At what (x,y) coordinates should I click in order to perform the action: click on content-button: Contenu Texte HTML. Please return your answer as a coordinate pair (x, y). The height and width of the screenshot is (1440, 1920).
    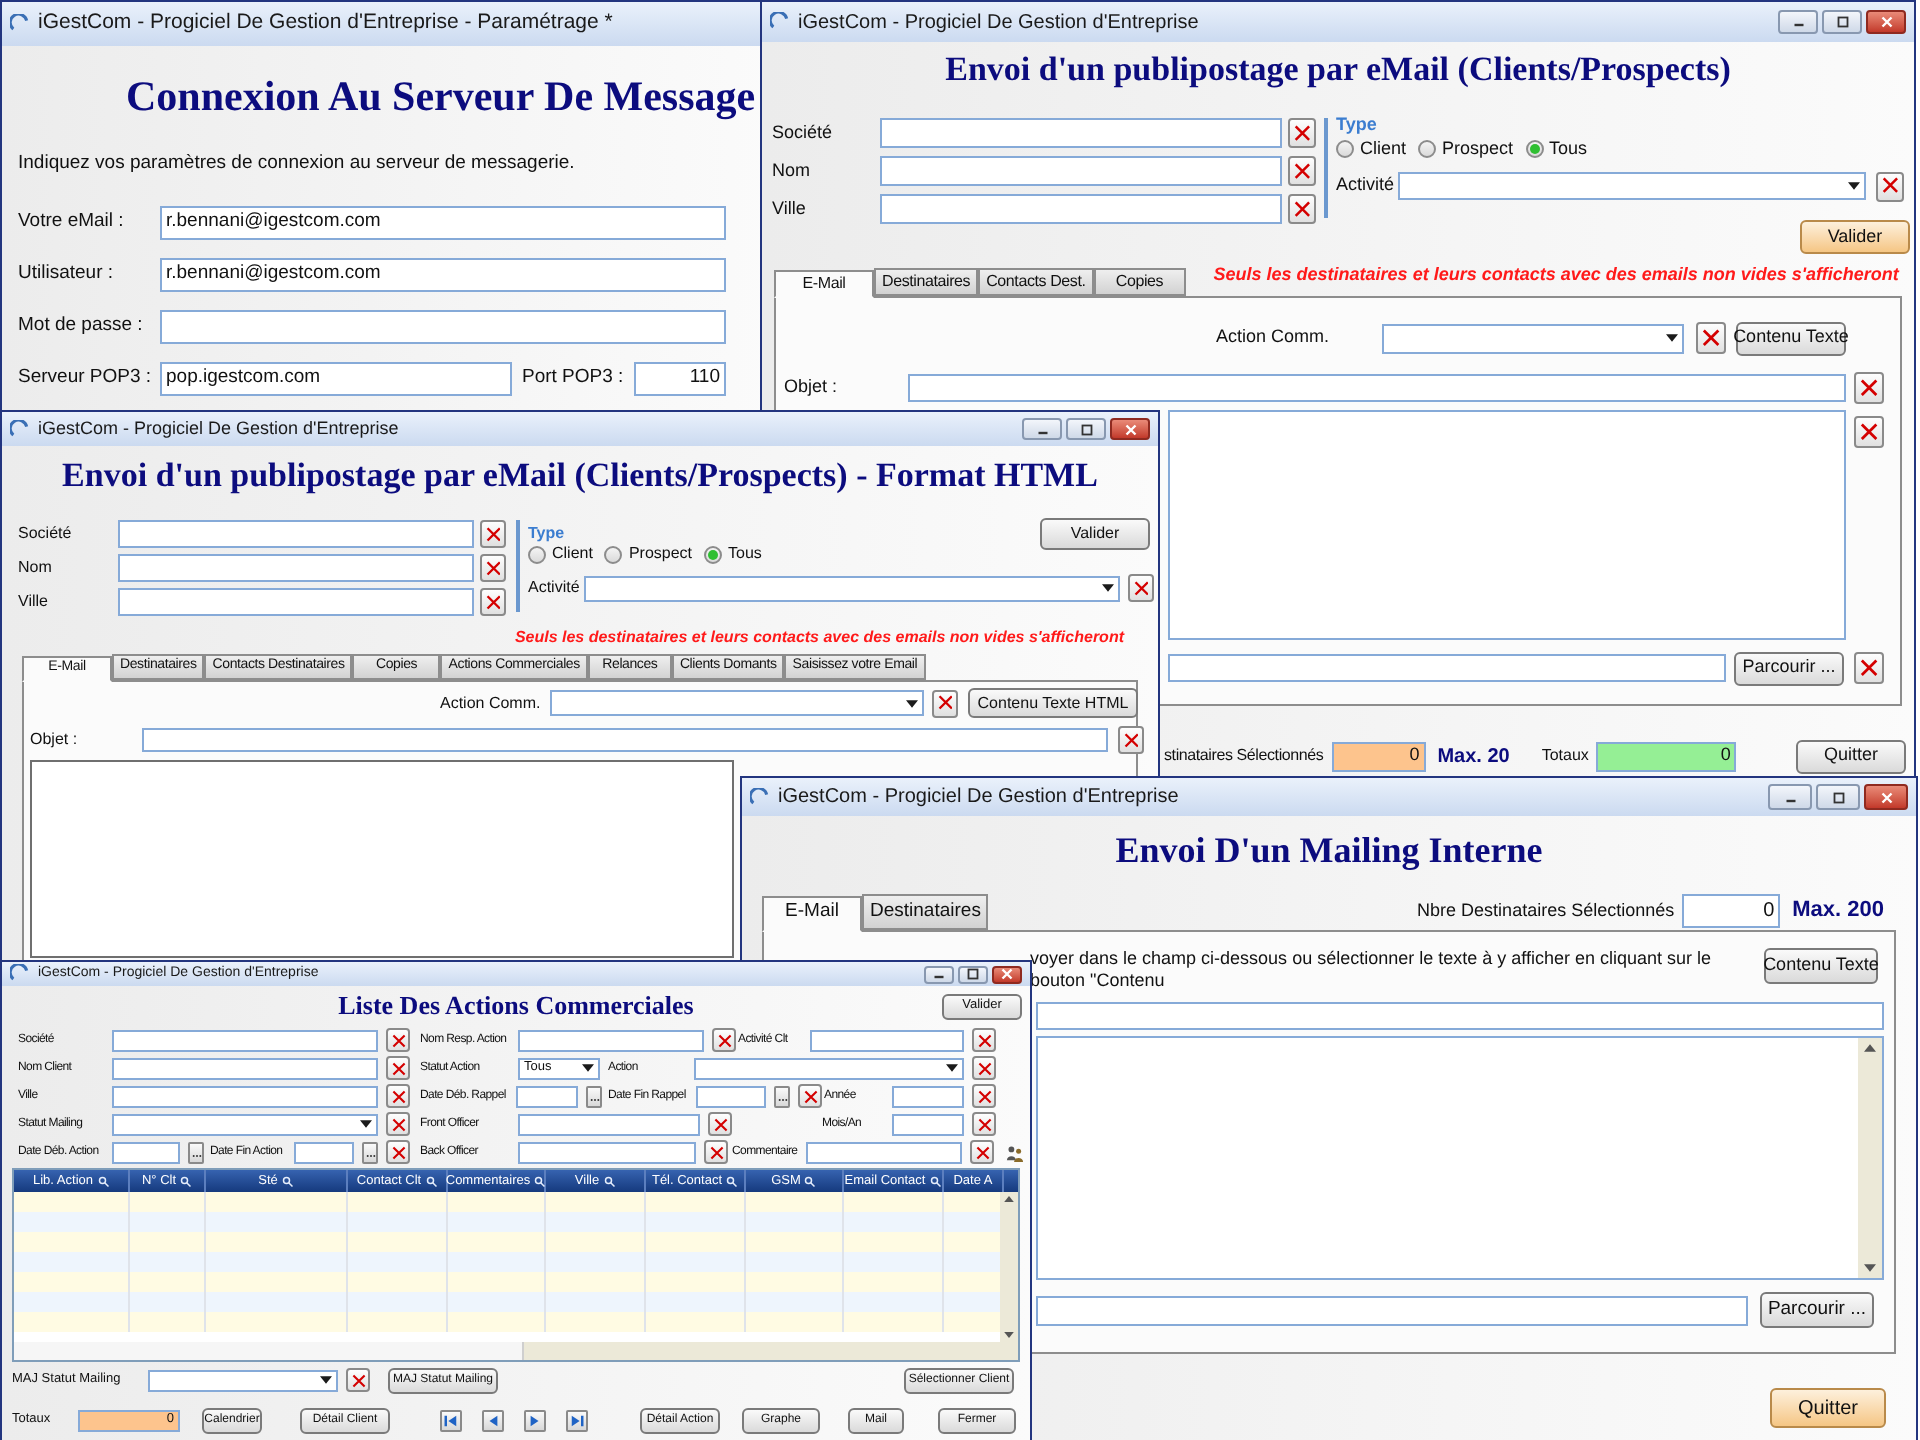
    Looking at the image, I should click on (1053, 703).